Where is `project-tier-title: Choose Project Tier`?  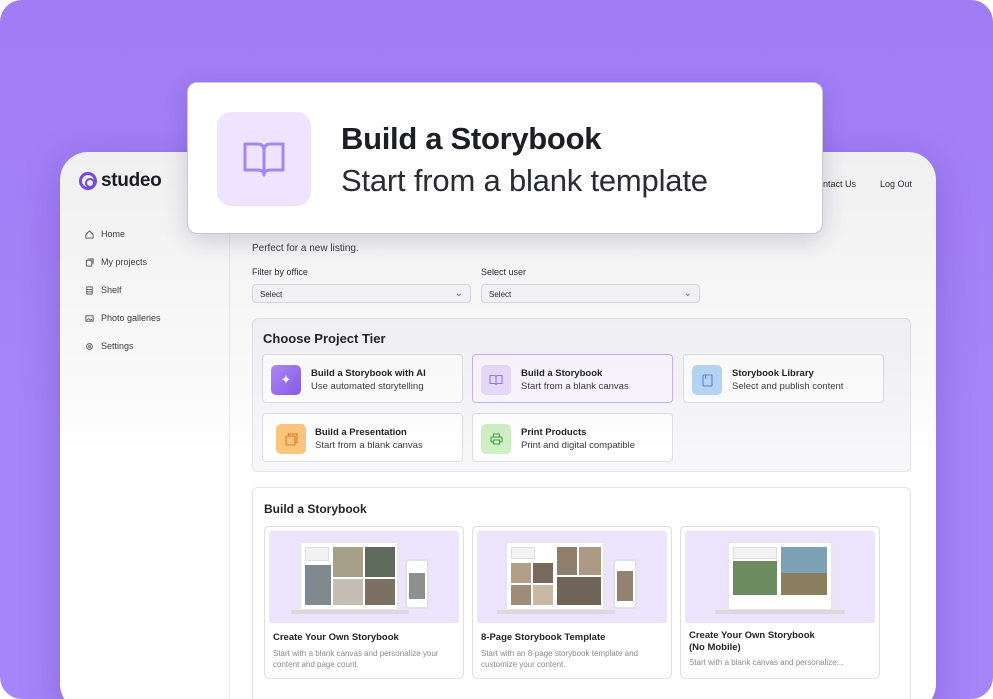
project-tier-title: Choose Project Tier is located at coordinates (324, 338).